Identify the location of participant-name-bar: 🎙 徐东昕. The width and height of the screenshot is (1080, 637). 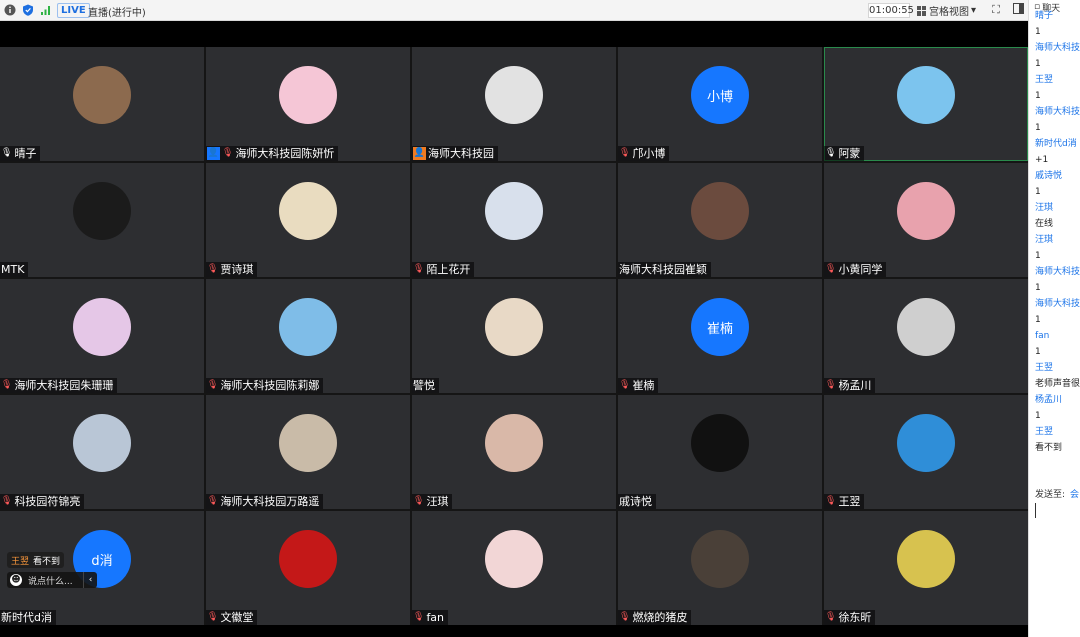
(850, 617).